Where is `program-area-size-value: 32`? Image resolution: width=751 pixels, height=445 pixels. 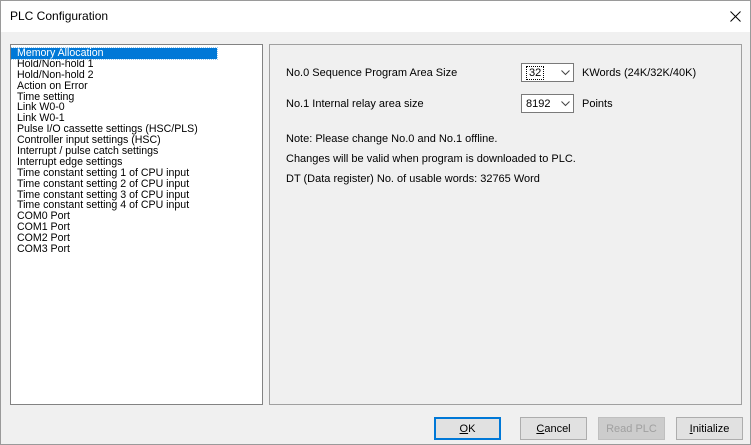 program-area-size-value: 32 is located at coordinates (539, 72).